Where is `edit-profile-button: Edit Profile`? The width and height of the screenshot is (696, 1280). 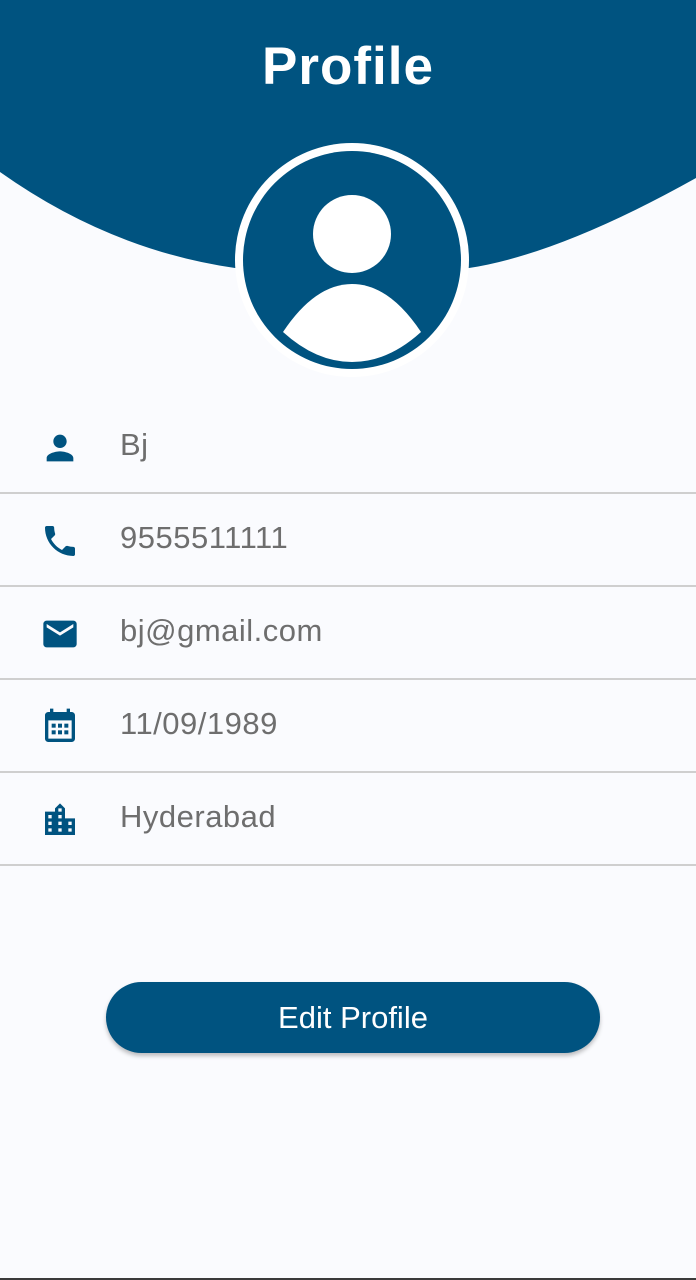
edit-profile-button: Edit Profile is located at coordinates (353, 1017).